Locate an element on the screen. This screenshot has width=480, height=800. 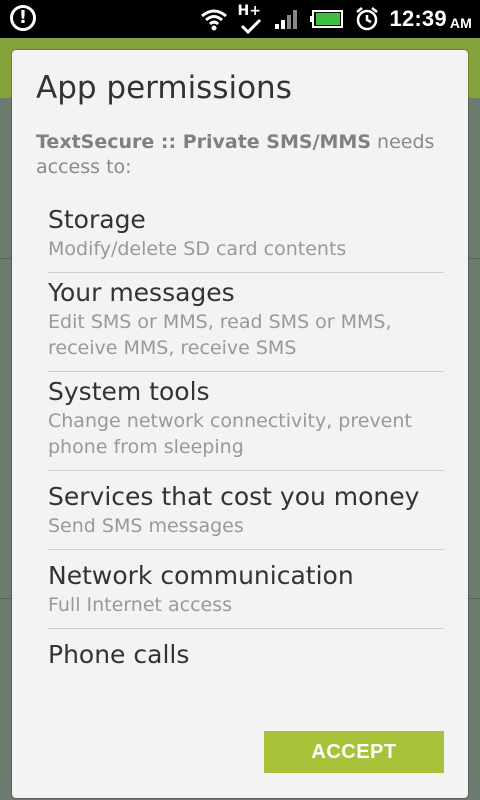
alarm-icon is located at coordinates (366, 19).